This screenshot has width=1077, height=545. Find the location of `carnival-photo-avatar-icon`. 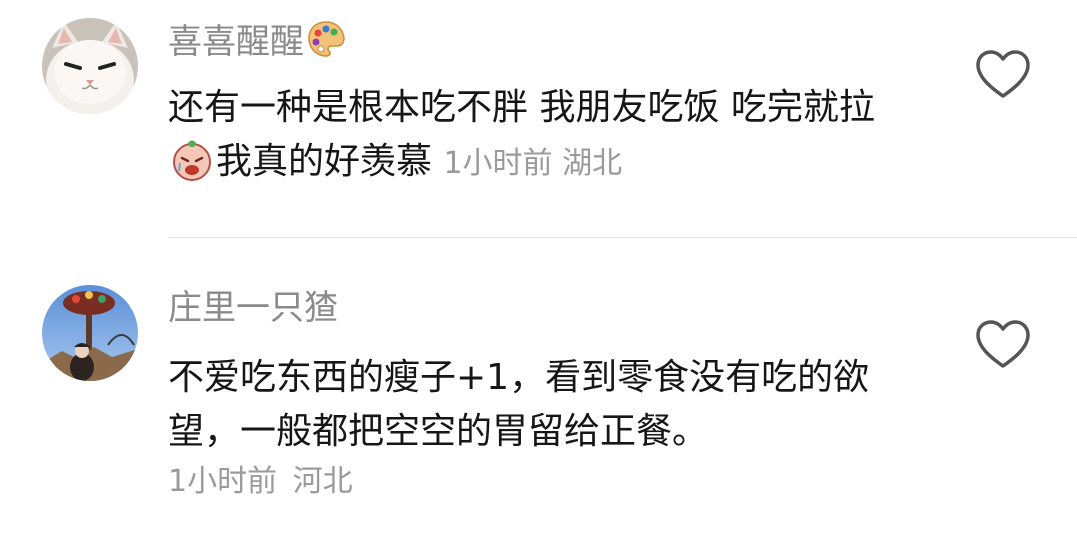

carnival-photo-avatar-icon is located at coordinates (90, 333).